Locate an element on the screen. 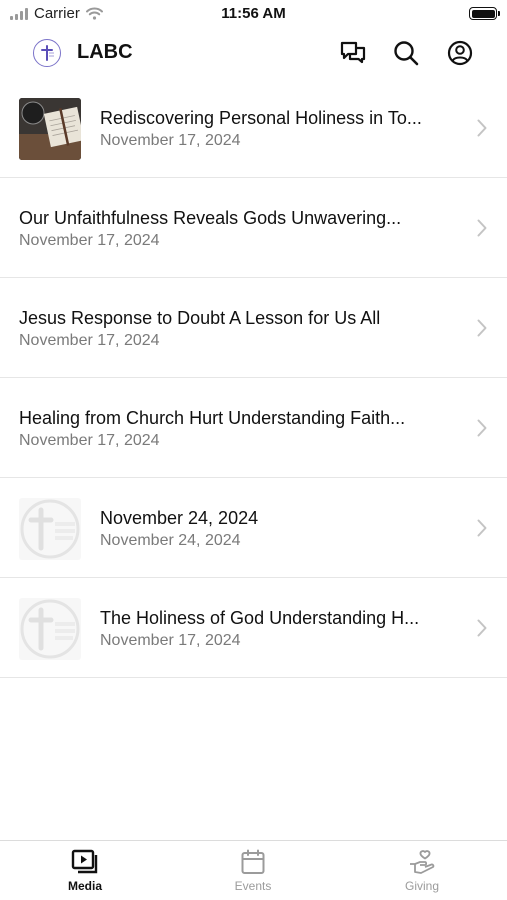  tab-bar: Media Events Giving is located at coordinates (253, 870).